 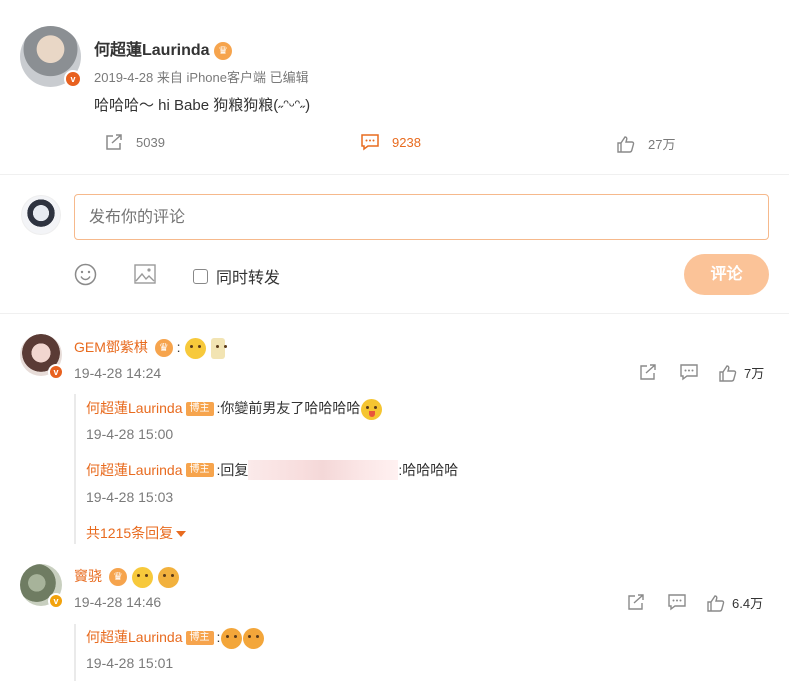 I want to click on emoji-icon, so click(x=85, y=274).